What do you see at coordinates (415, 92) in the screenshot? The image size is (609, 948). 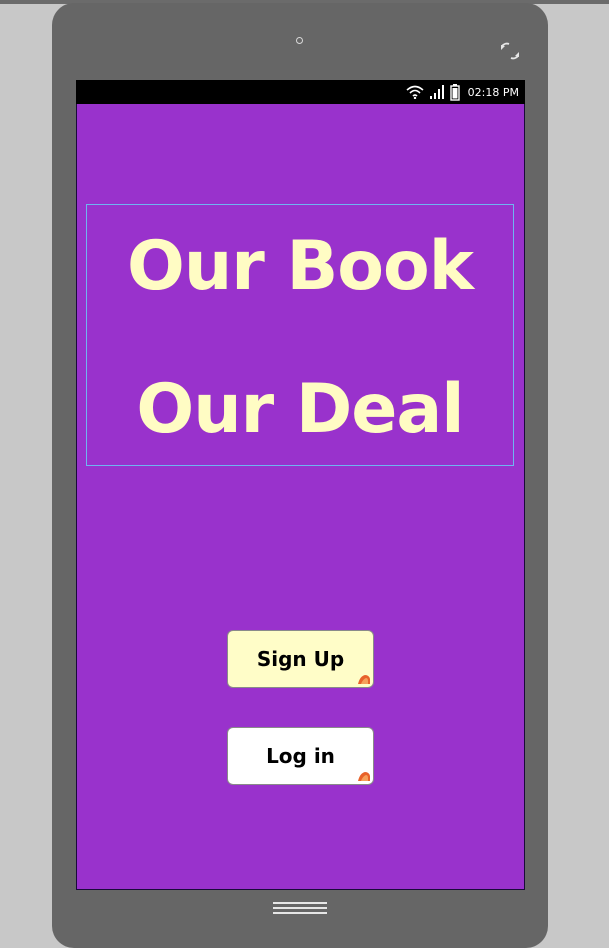 I see `wifi-icon` at bounding box center [415, 92].